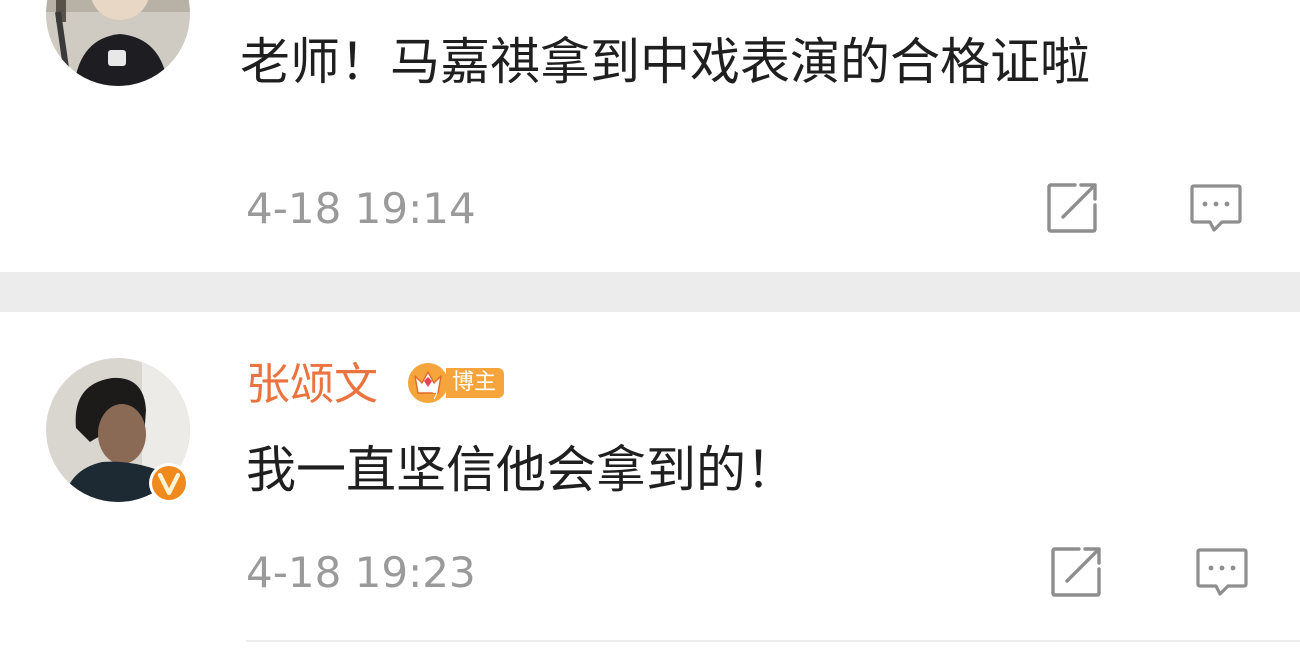  I want to click on avatar-image, so click(118, 43).